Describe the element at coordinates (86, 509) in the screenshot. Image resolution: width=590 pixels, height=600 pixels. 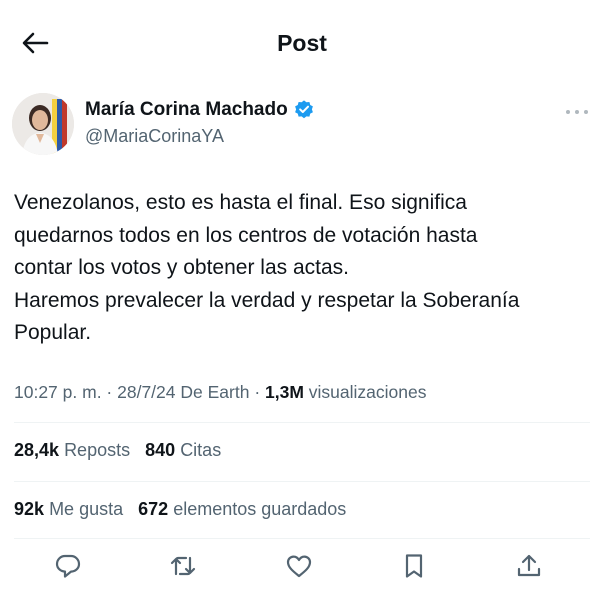
I see `likes-label: Me gusta` at that location.